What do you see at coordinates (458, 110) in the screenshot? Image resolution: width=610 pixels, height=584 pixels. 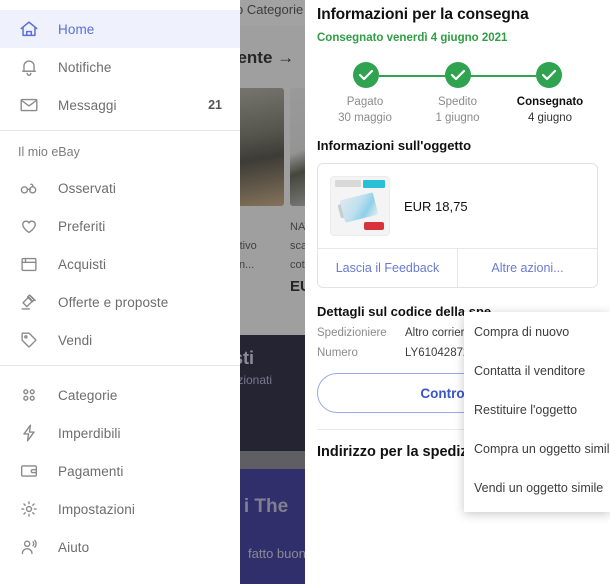 I see `tracker-label-shipped: Spedito 1 giugno` at bounding box center [458, 110].